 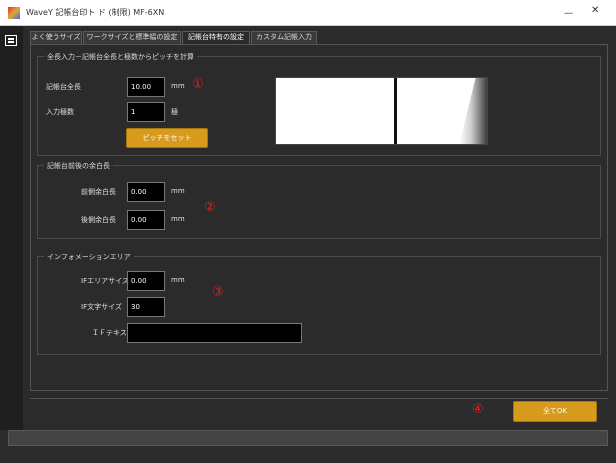 What do you see at coordinates (178, 191) in the screenshot?
I see `front-margin-unit: mm` at bounding box center [178, 191].